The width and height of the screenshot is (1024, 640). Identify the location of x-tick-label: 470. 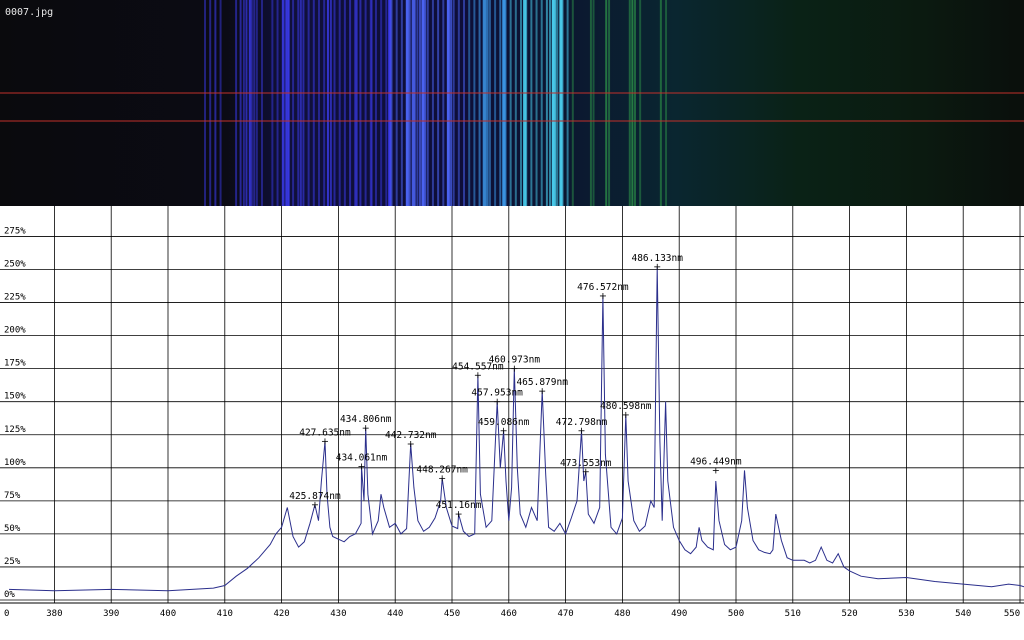
(565, 614).